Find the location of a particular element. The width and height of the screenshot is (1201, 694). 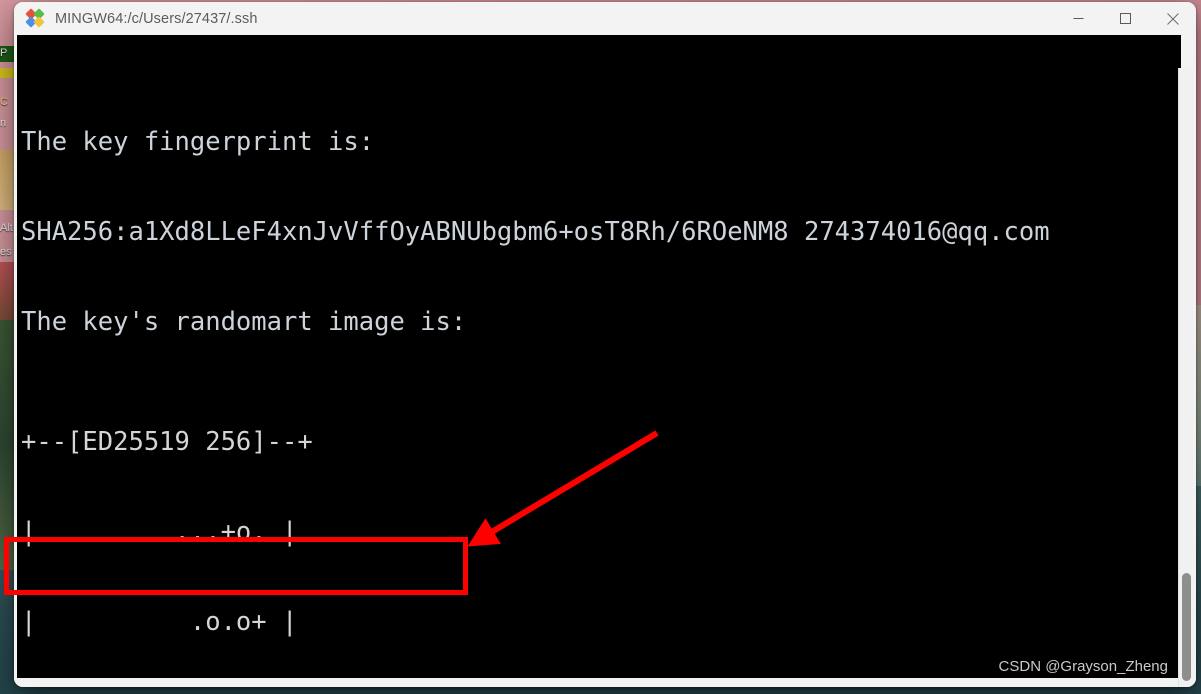

desktop-icon-label-3: Alt is located at coordinates (6, 228).